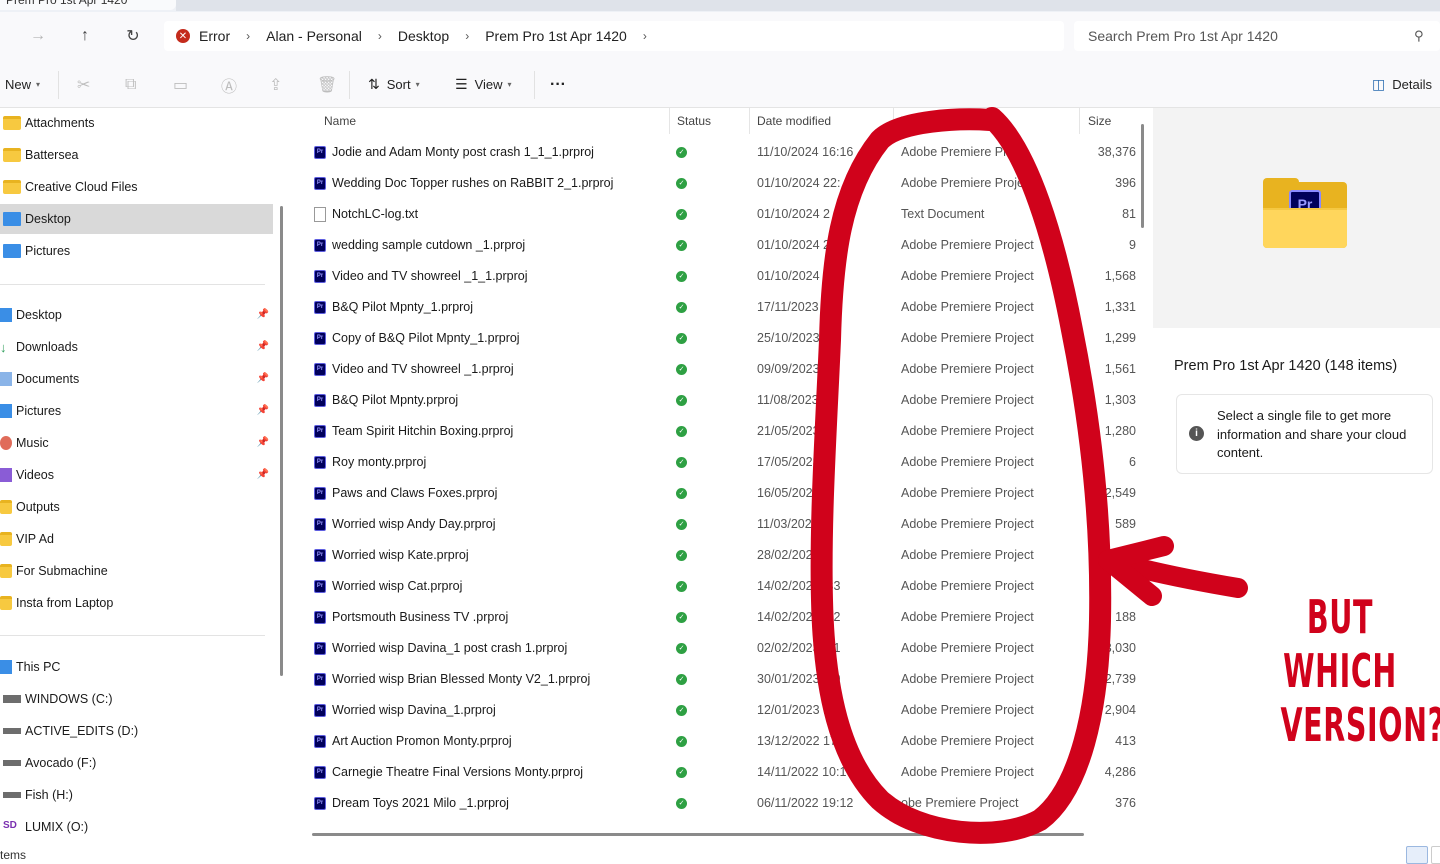  I want to click on arrow-right-icon: →, so click(38, 35).